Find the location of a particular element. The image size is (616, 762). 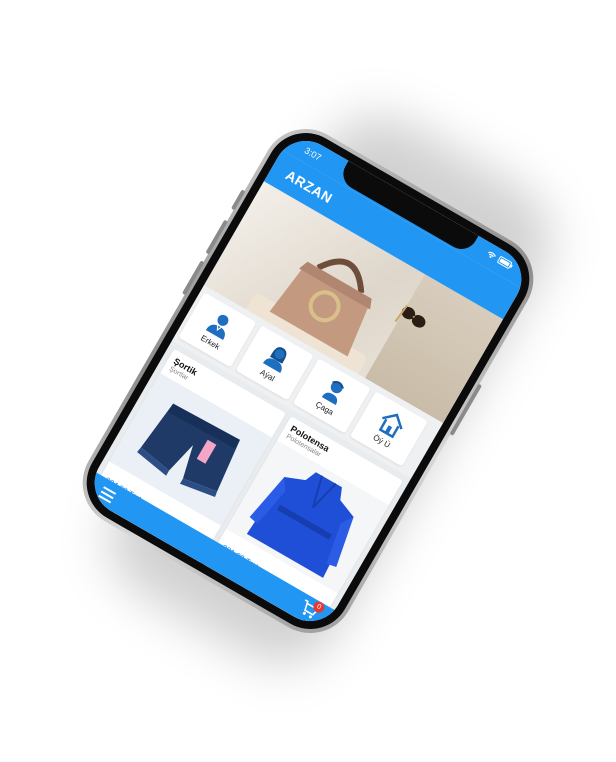

status-time: 3:07 is located at coordinates (312, 154).